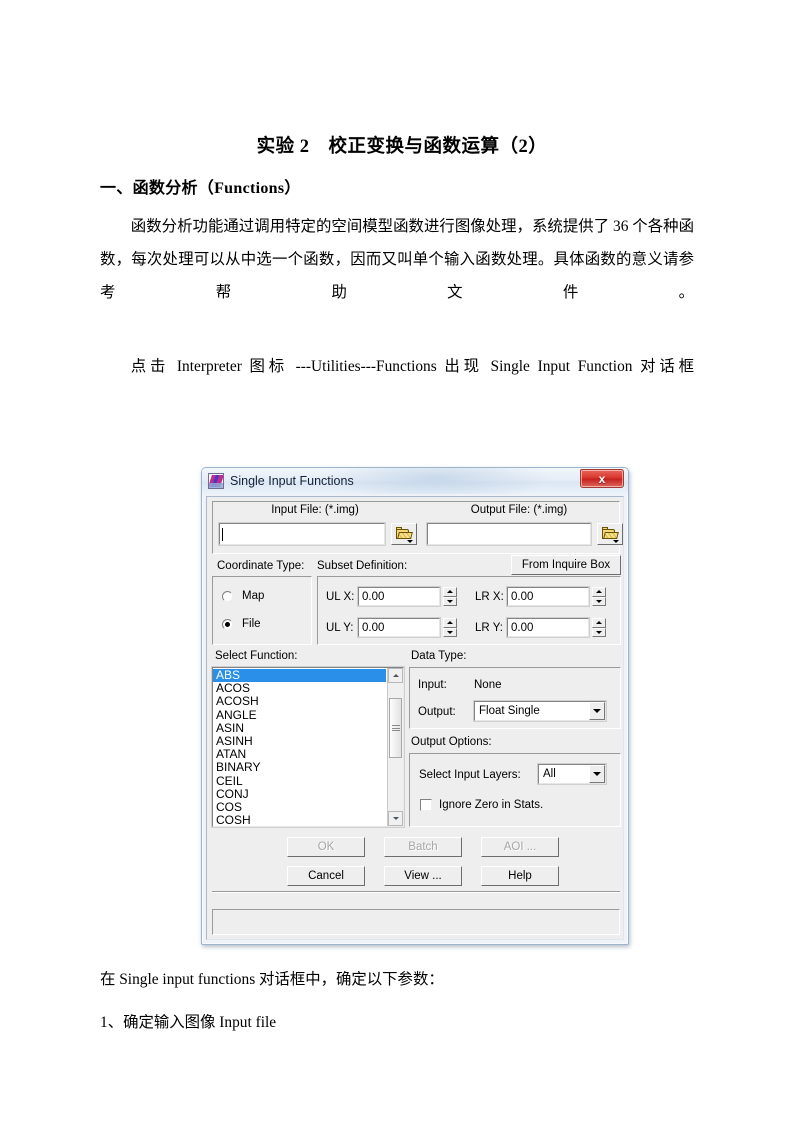 This screenshot has width=793, height=1122. I want to click on output-file-input, so click(509, 534).